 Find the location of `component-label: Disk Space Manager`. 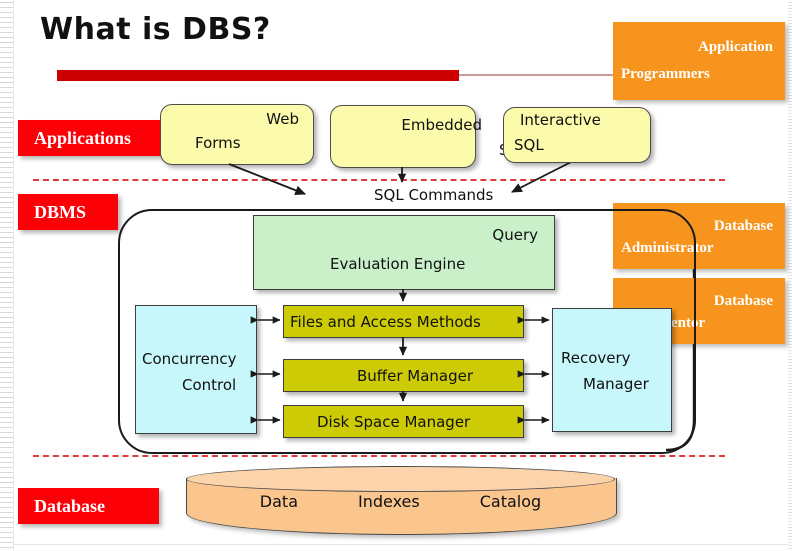

component-label: Disk Space Manager is located at coordinates (394, 421).